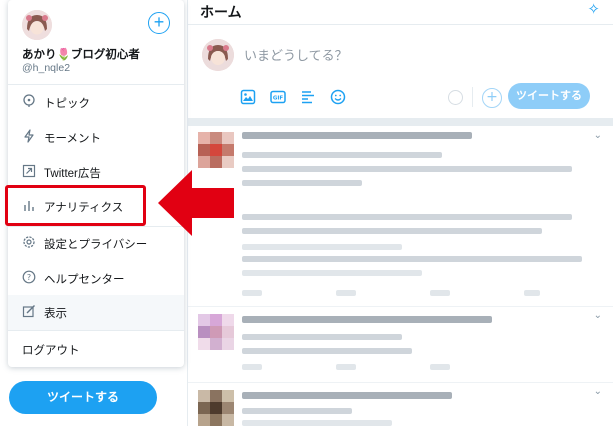  Describe the element at coordinates (83, 397) in the screenshot. I see `tweet-button: ツイートする` at that location.